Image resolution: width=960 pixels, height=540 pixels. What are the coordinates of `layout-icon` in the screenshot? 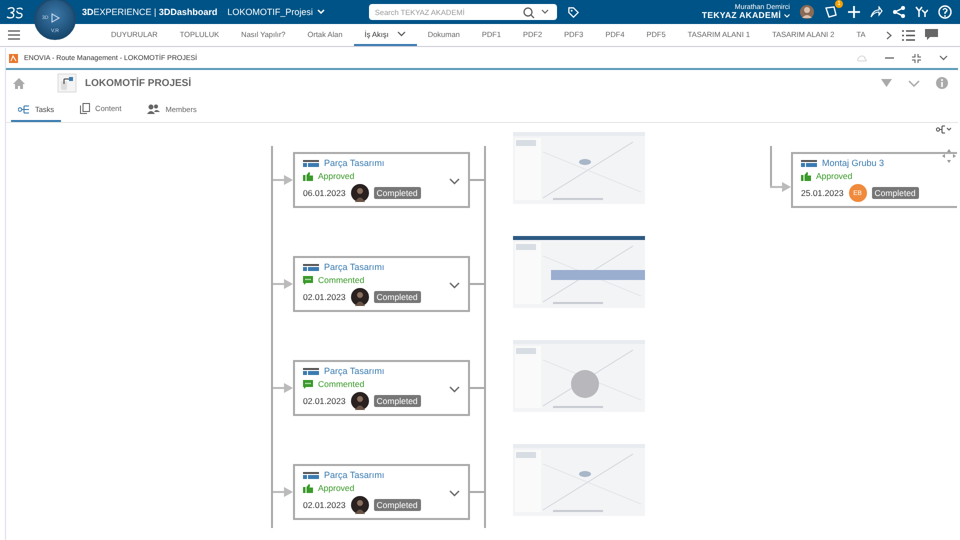 It's located at (944, 129).